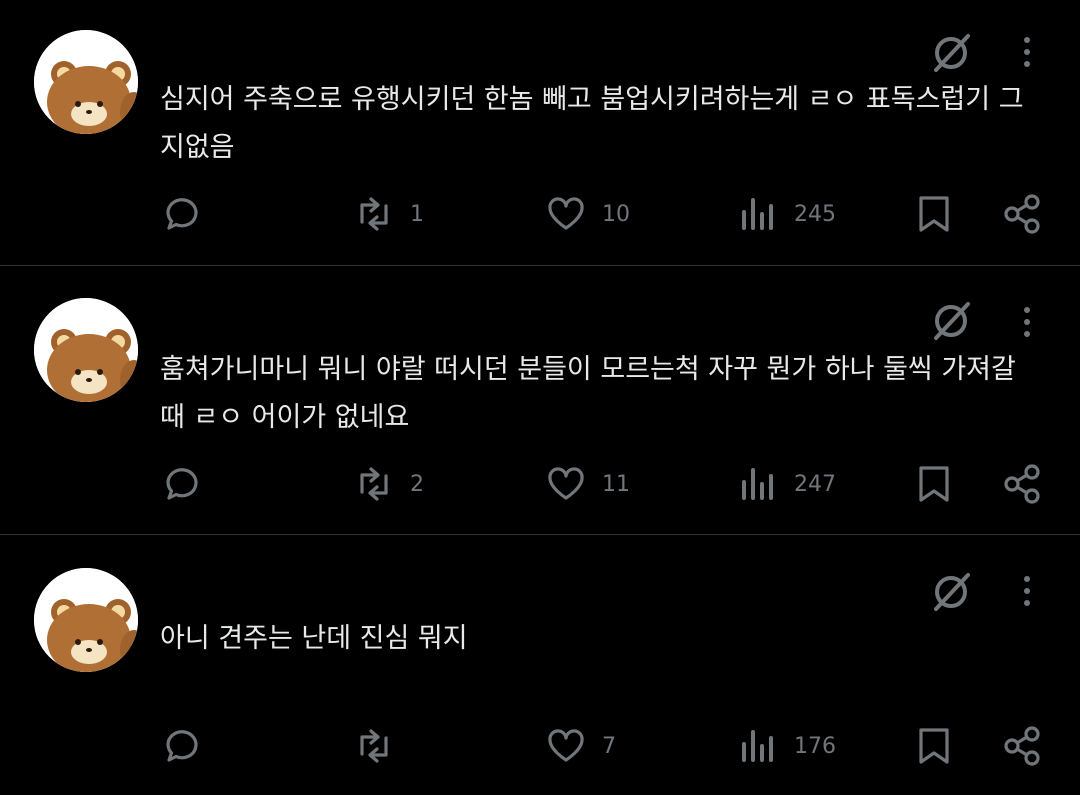  What do you see at coordinates (587, 484) in the screenshot?
I see `like-button: 11` at bounding box center [587, 484].